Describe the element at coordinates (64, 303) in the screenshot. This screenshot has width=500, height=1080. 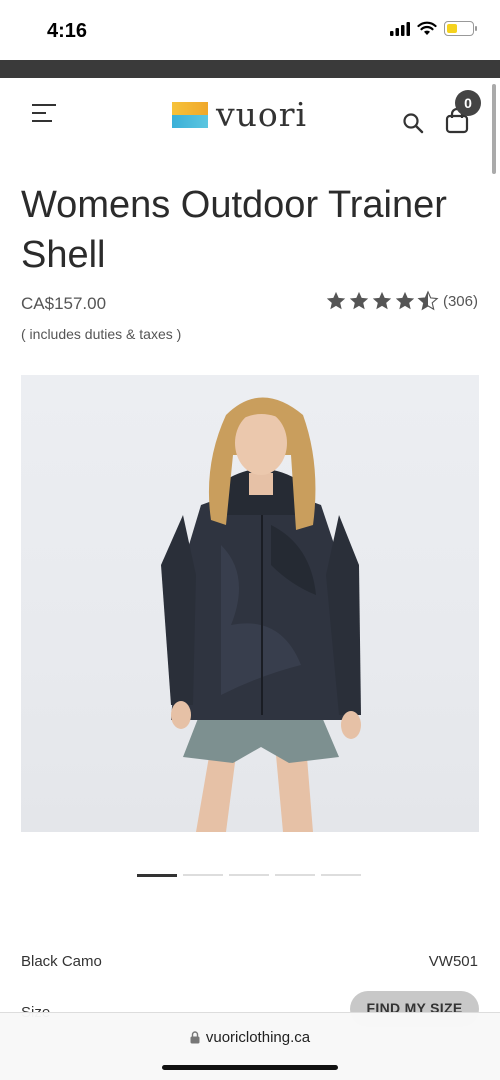
I see `product-price: CA$157.00` at that location.